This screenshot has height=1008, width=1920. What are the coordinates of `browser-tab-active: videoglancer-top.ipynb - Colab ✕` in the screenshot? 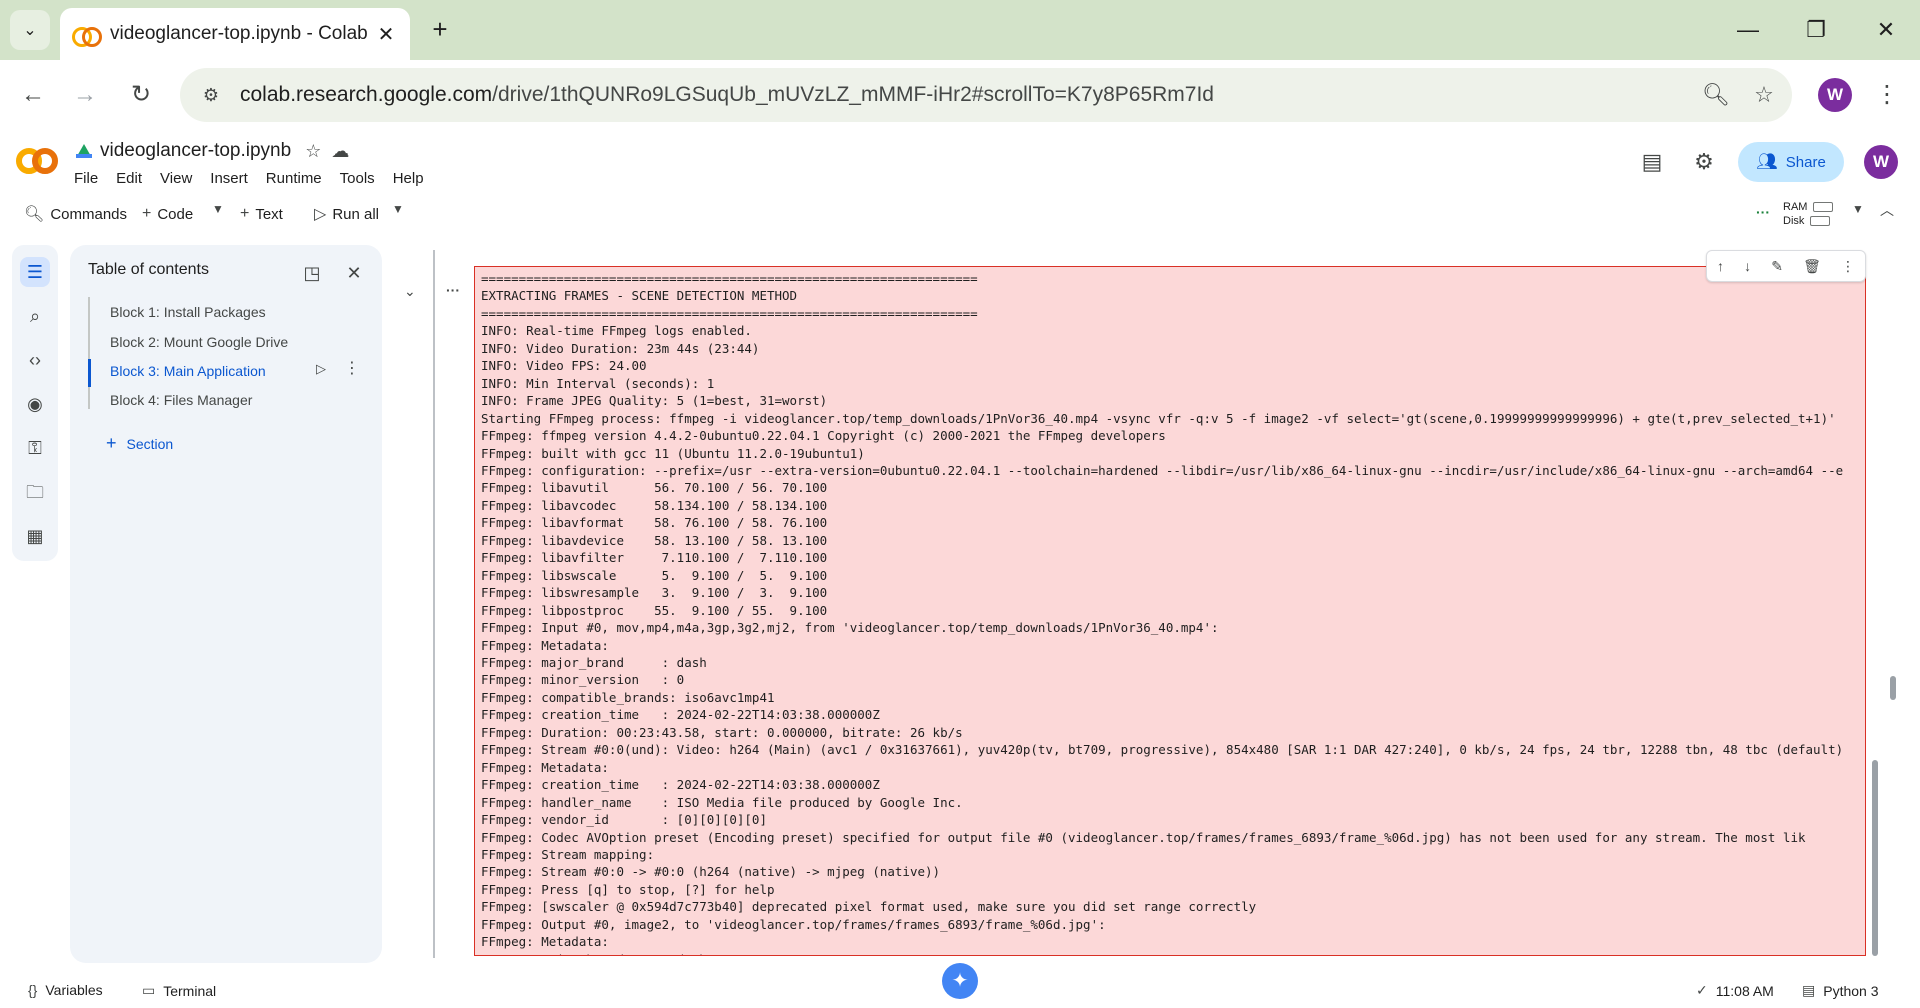 It's located at (235, 34).